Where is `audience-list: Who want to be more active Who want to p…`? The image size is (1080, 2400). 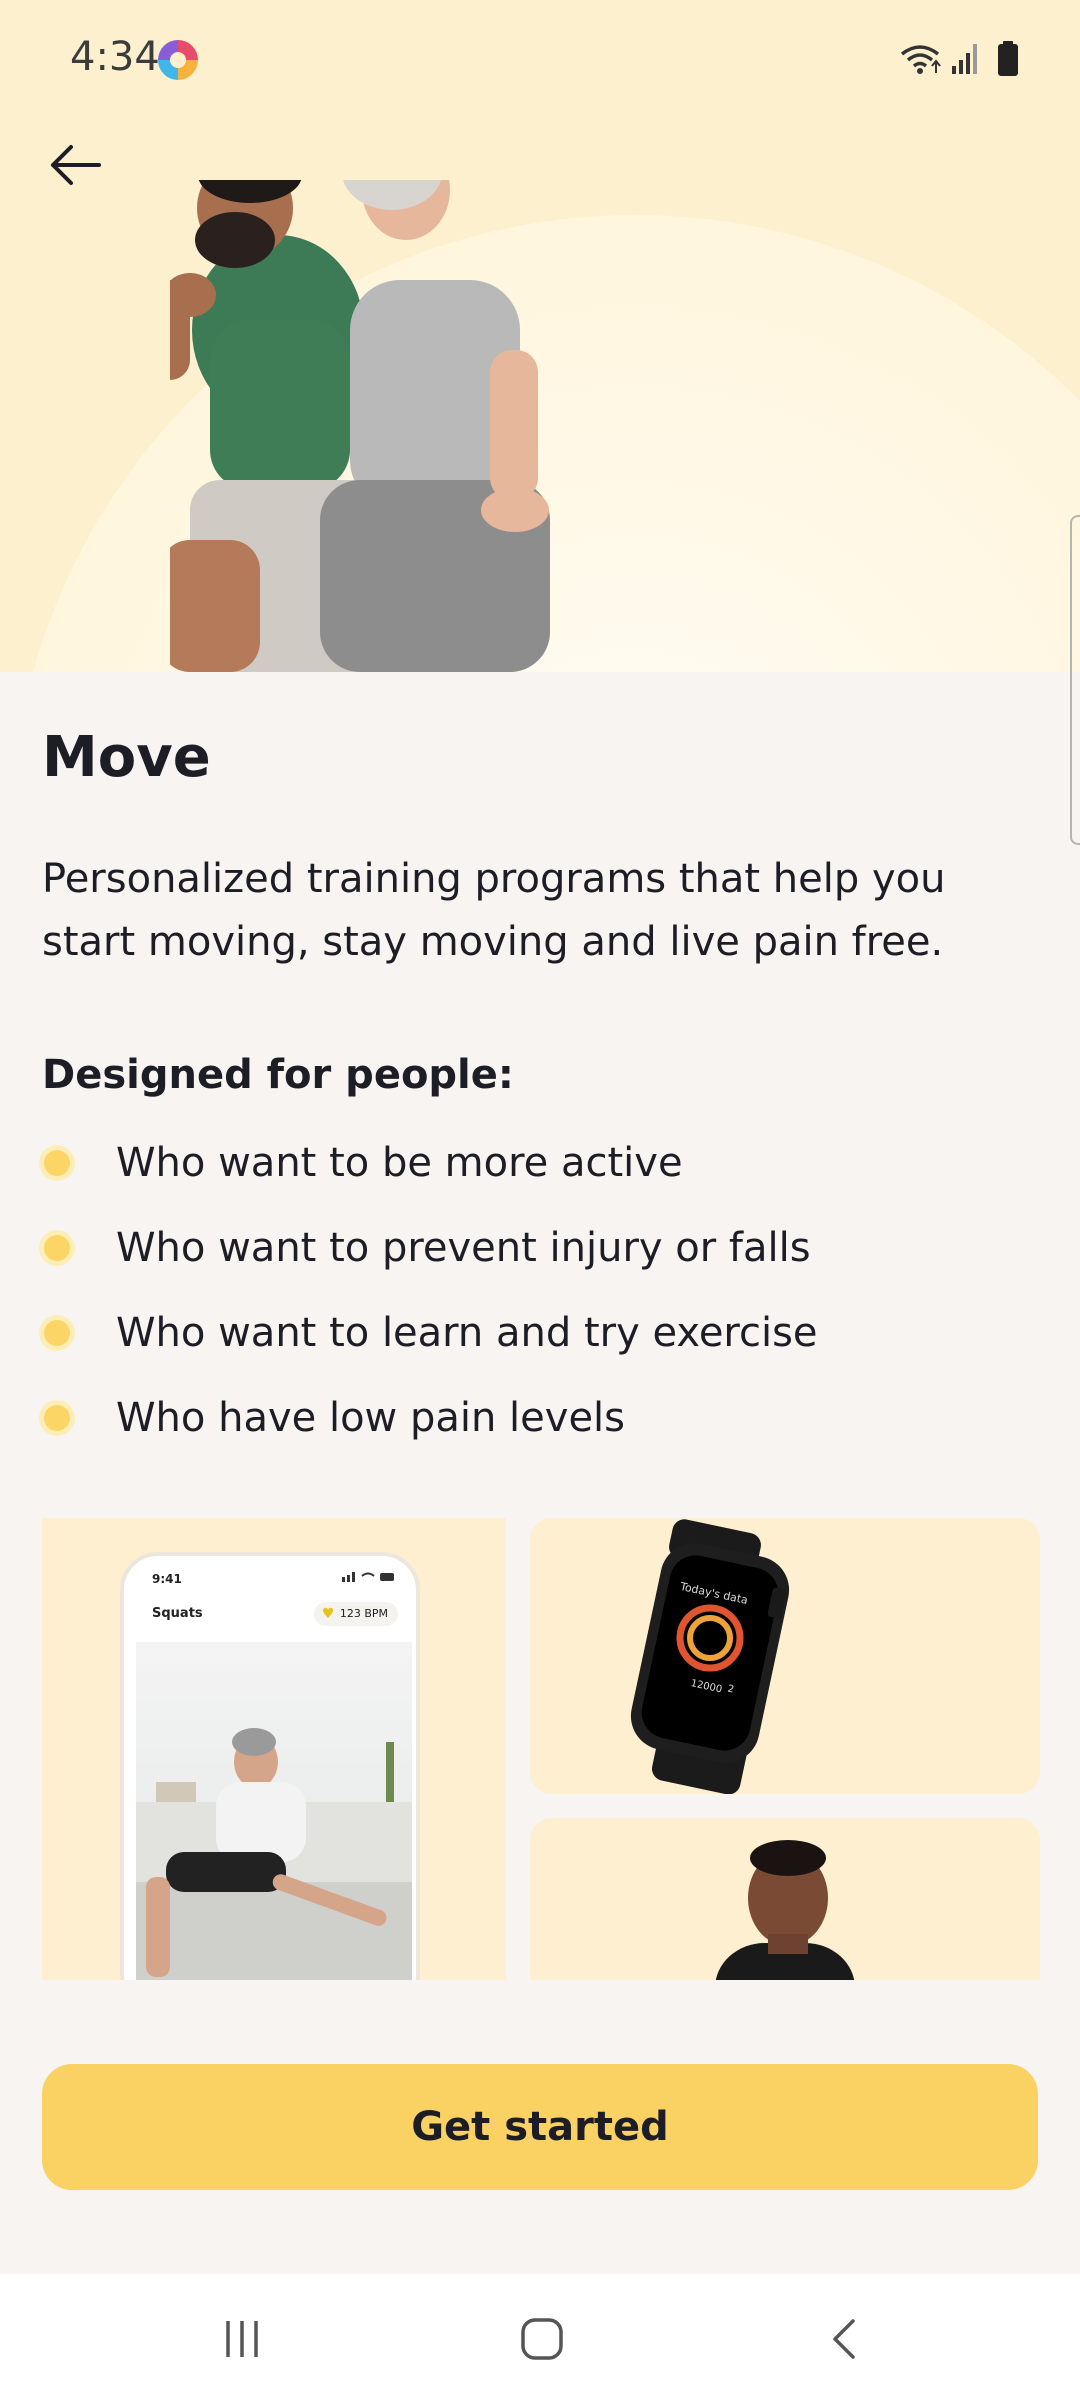 audience-list: Who want to be more active Who want to p… is located at coordinates (430, 1290).